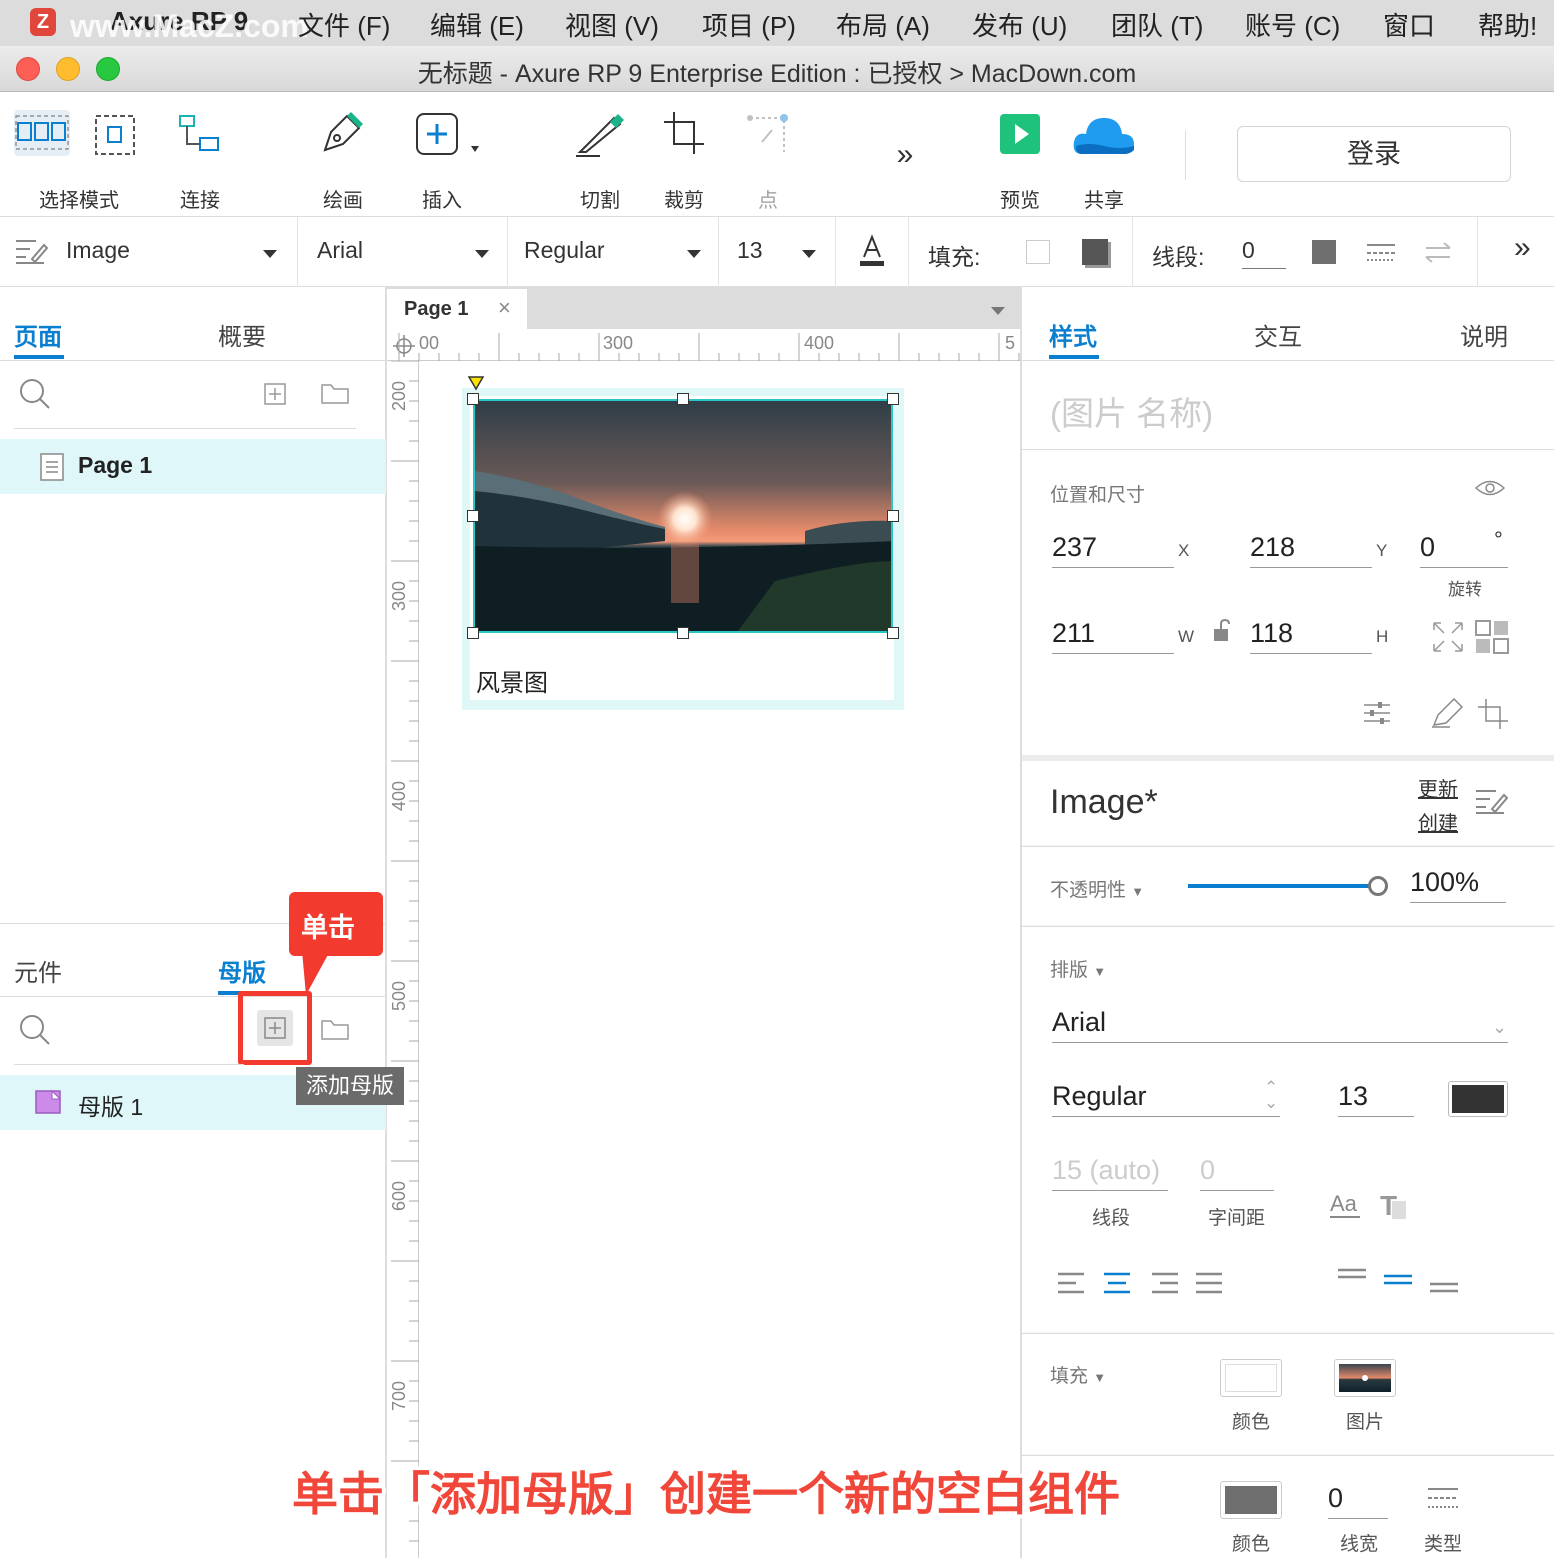  I want to click on add-master-button, so click(275, 1028).